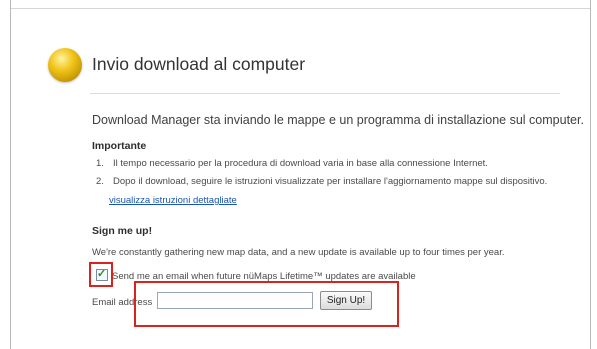 This screenshot has width=597, height=349. I want to click on title-divider, so click(325, 93).